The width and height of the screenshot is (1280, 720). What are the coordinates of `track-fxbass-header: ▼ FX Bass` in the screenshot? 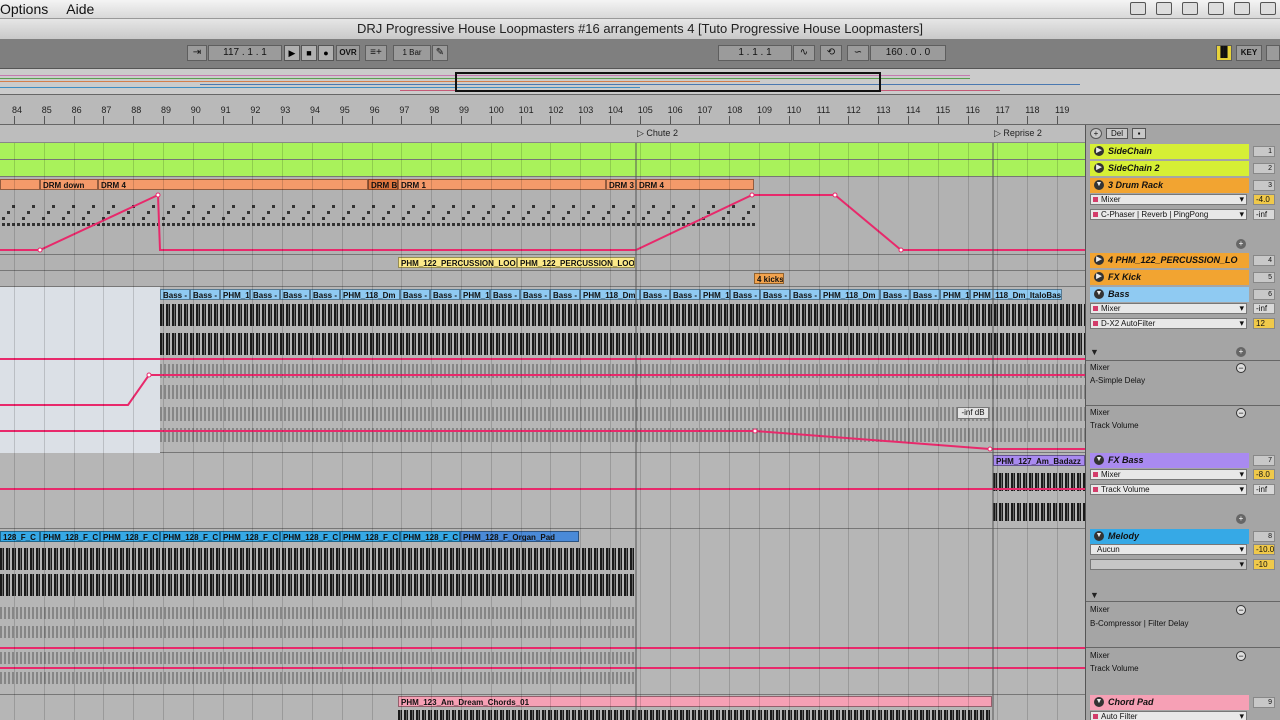 It's located at (1169, 460).